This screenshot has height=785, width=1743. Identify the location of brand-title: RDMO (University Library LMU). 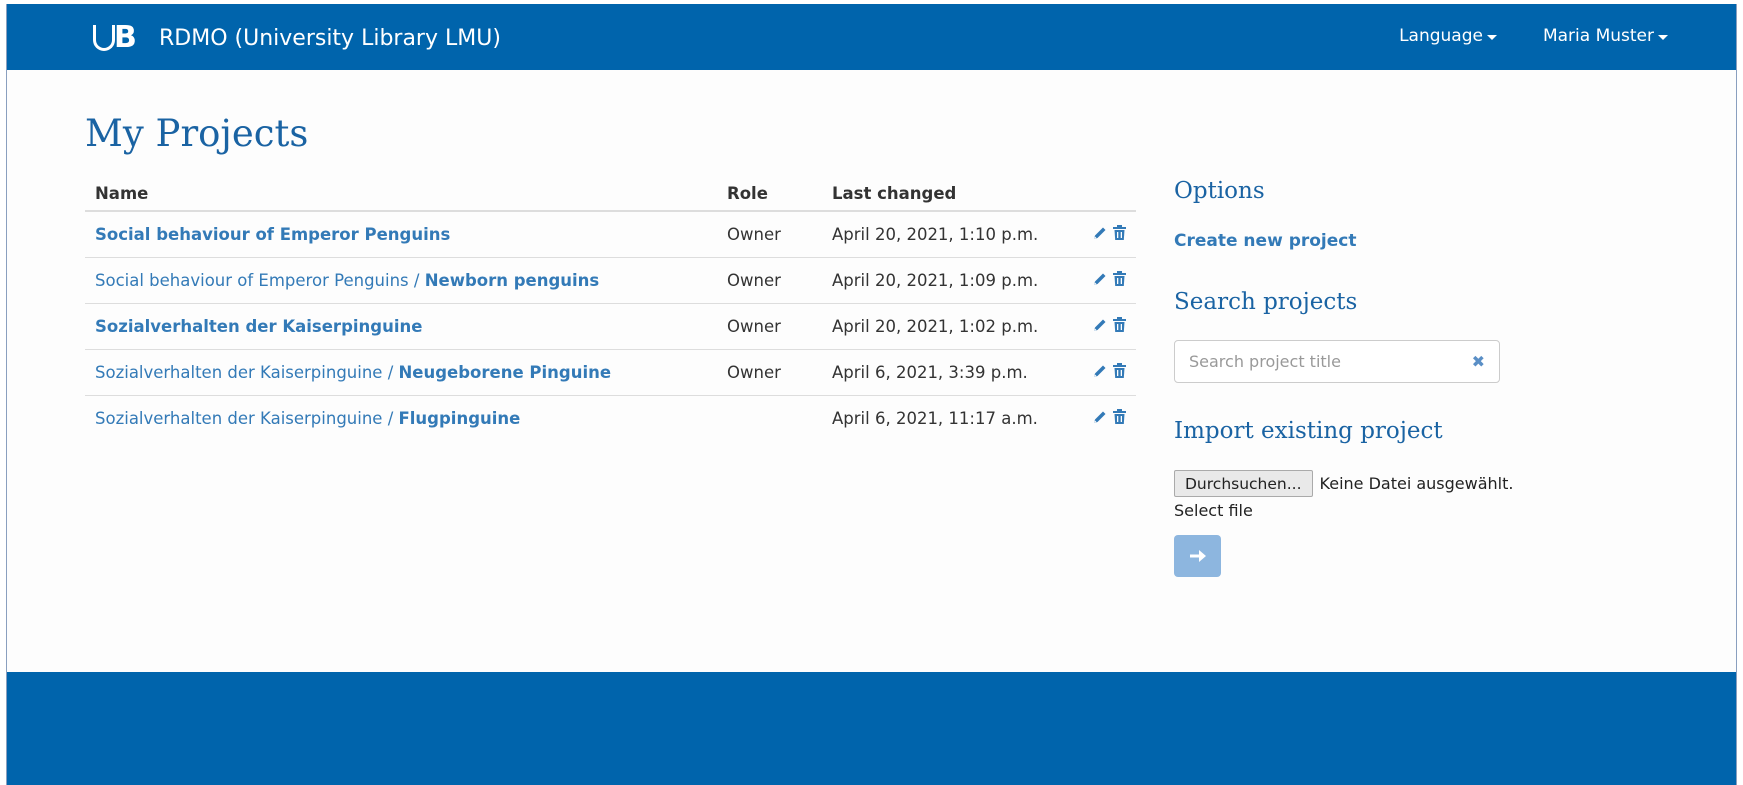
(330, 38).